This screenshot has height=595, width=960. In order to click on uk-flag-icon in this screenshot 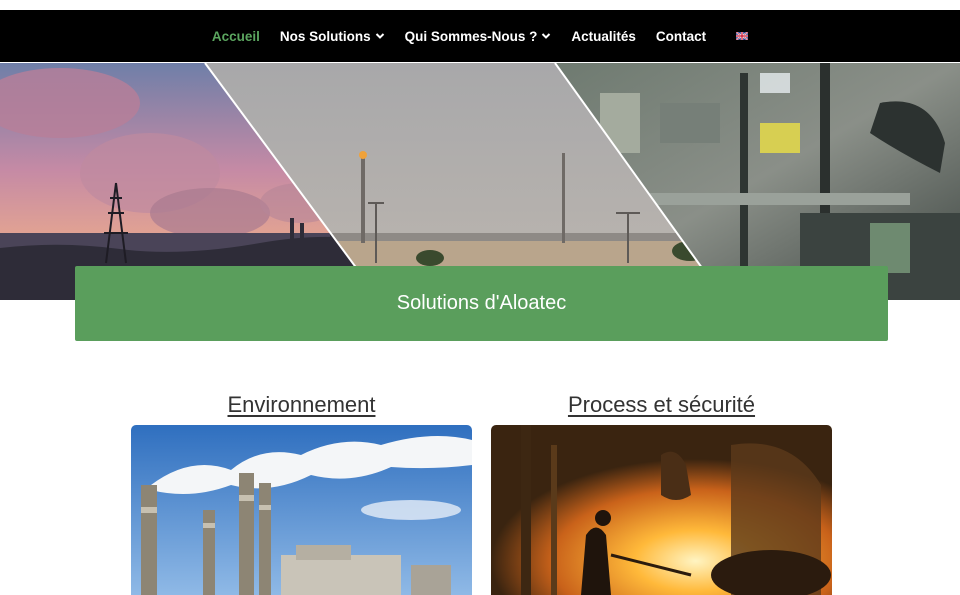, I will do `click(742, 36)`.